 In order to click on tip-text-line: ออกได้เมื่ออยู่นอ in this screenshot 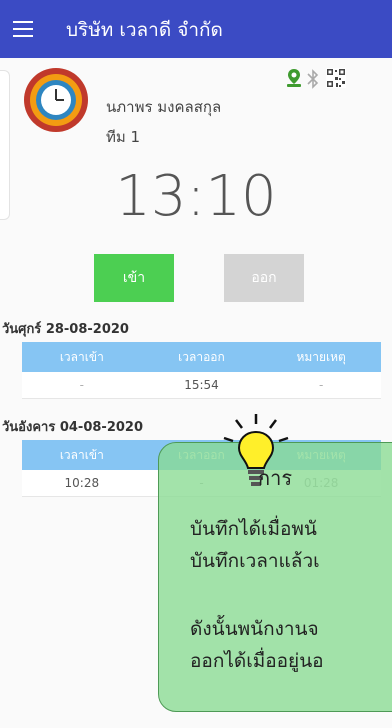, I will do `click(257, 661)`.